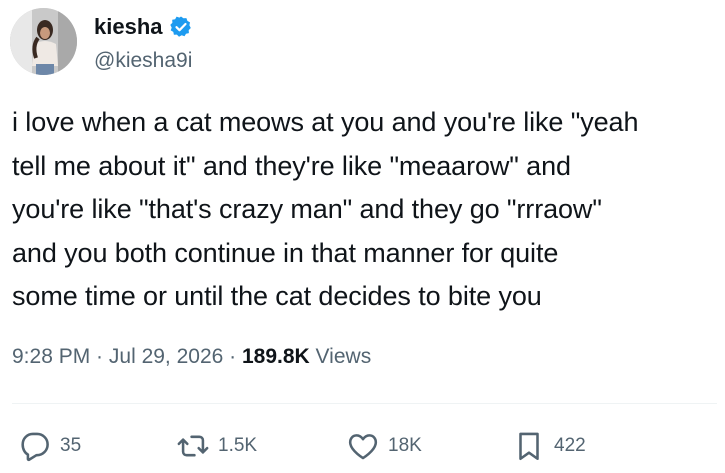 The image size is (725, 473). Describe the element at coordinates (549, 446) in the screenshot. I see `bookmark-button: 422` at that location.